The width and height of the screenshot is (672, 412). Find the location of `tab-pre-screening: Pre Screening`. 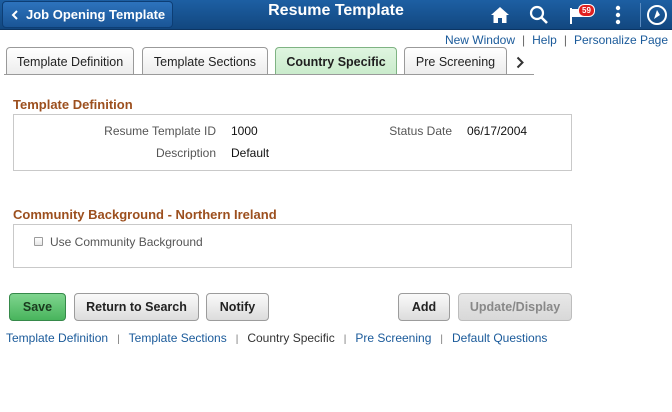

tab-pre-screening: Pre Screening is located at coordinates (455, 61).